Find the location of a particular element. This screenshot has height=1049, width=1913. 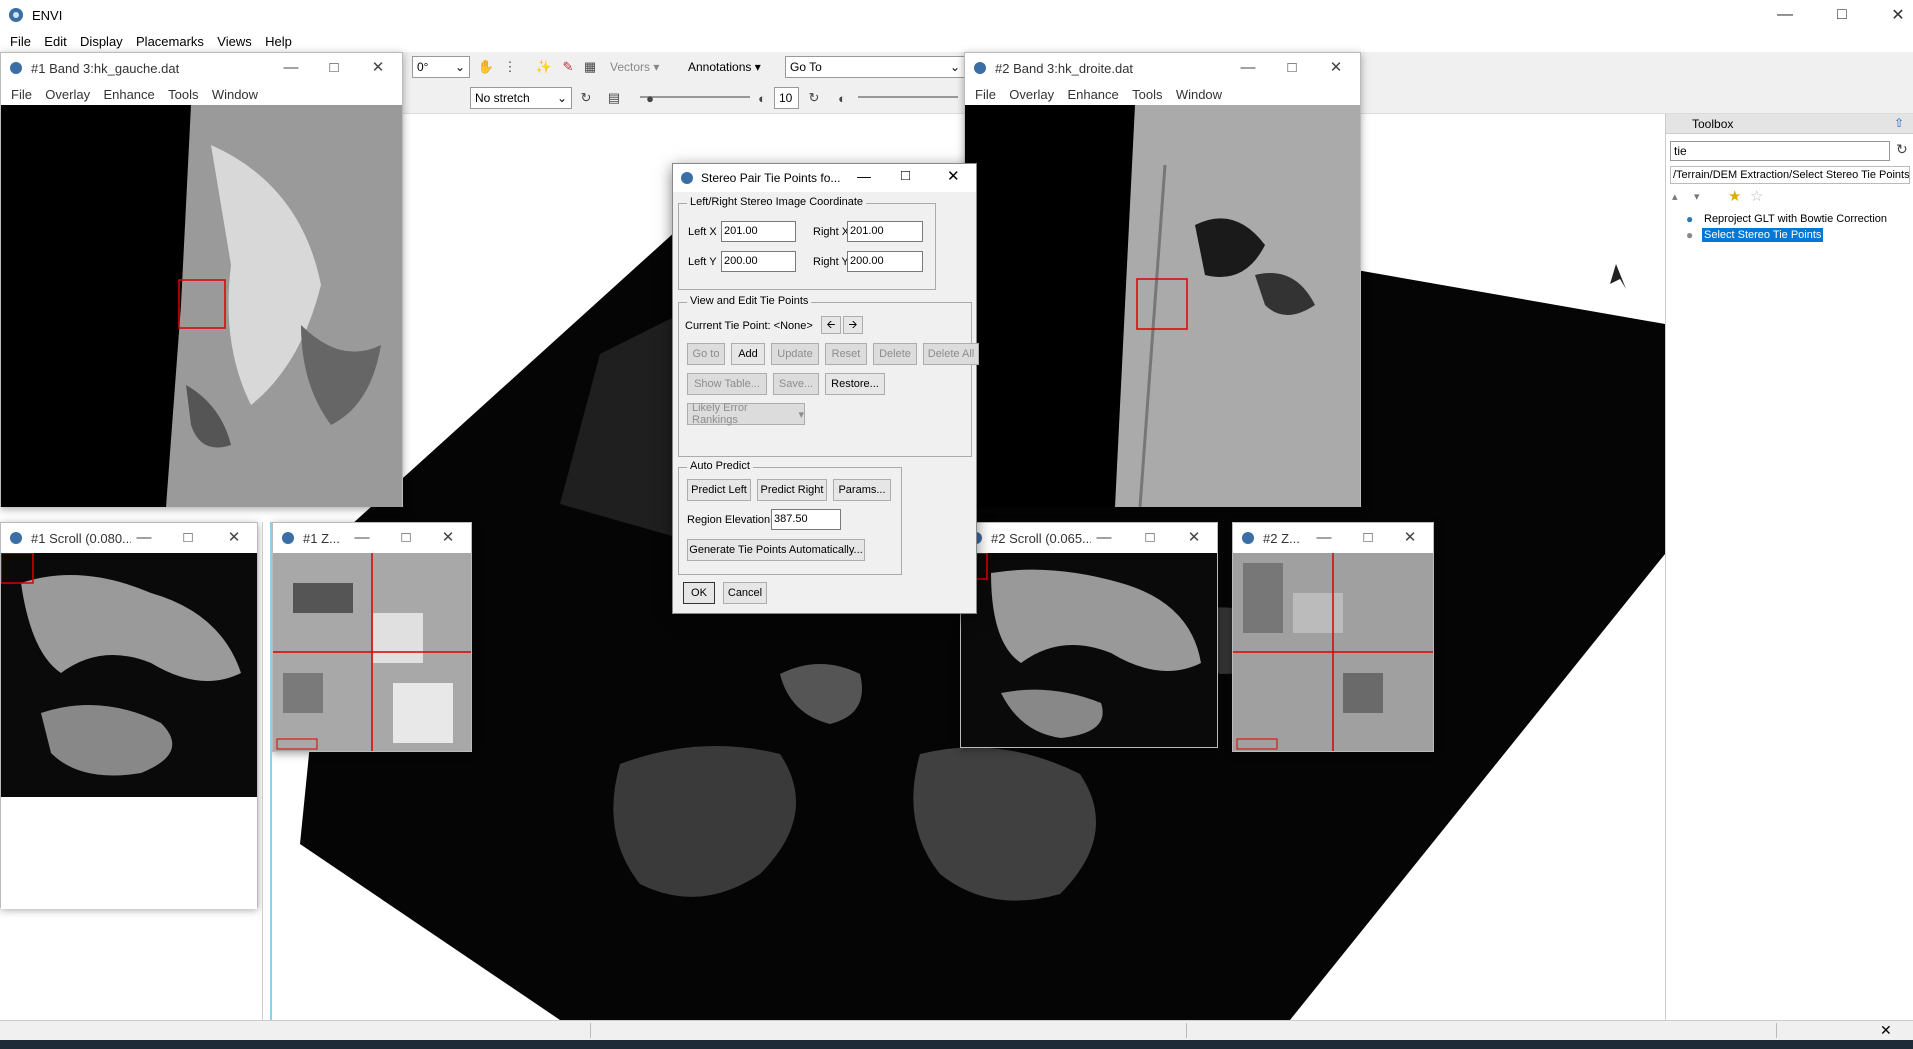

toolbox-search-input: tie is located at coordinates (1780, 151).